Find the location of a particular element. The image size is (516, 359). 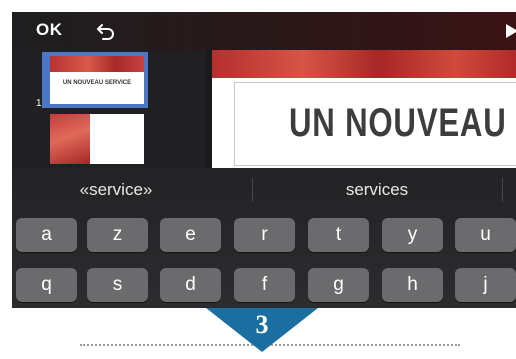

key-j: j is located at coordinates (485, 285).